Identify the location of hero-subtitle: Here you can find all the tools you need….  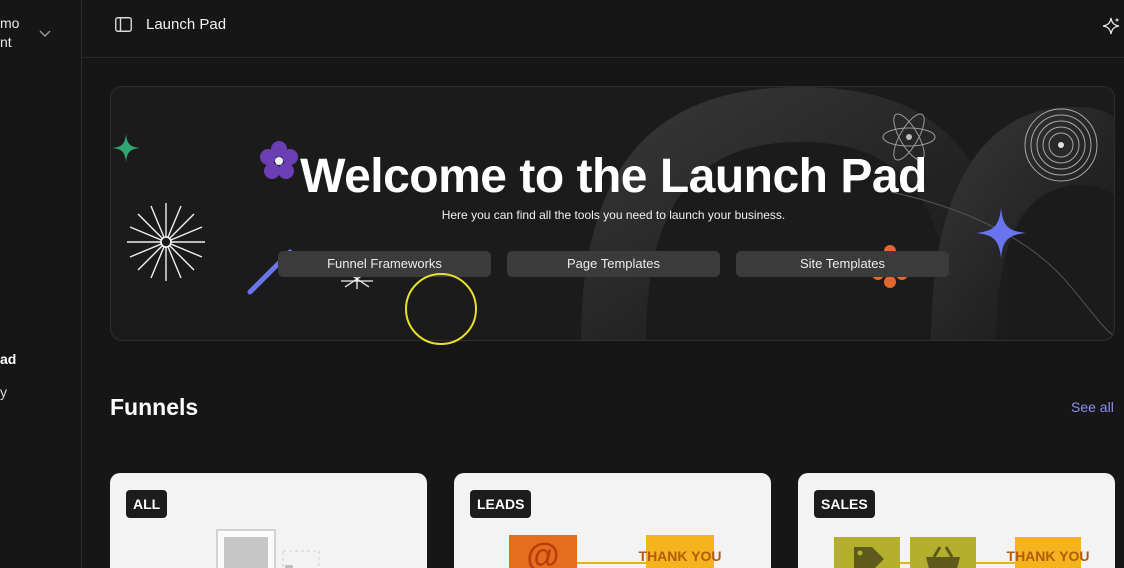
(613, 215).